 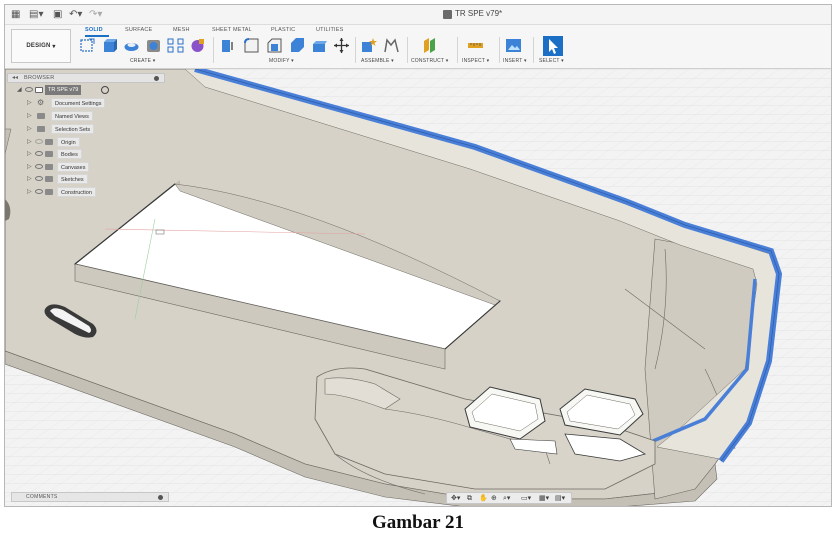 I want to click on tab-plastic: PLASTIC, so click(x=283, y=30).